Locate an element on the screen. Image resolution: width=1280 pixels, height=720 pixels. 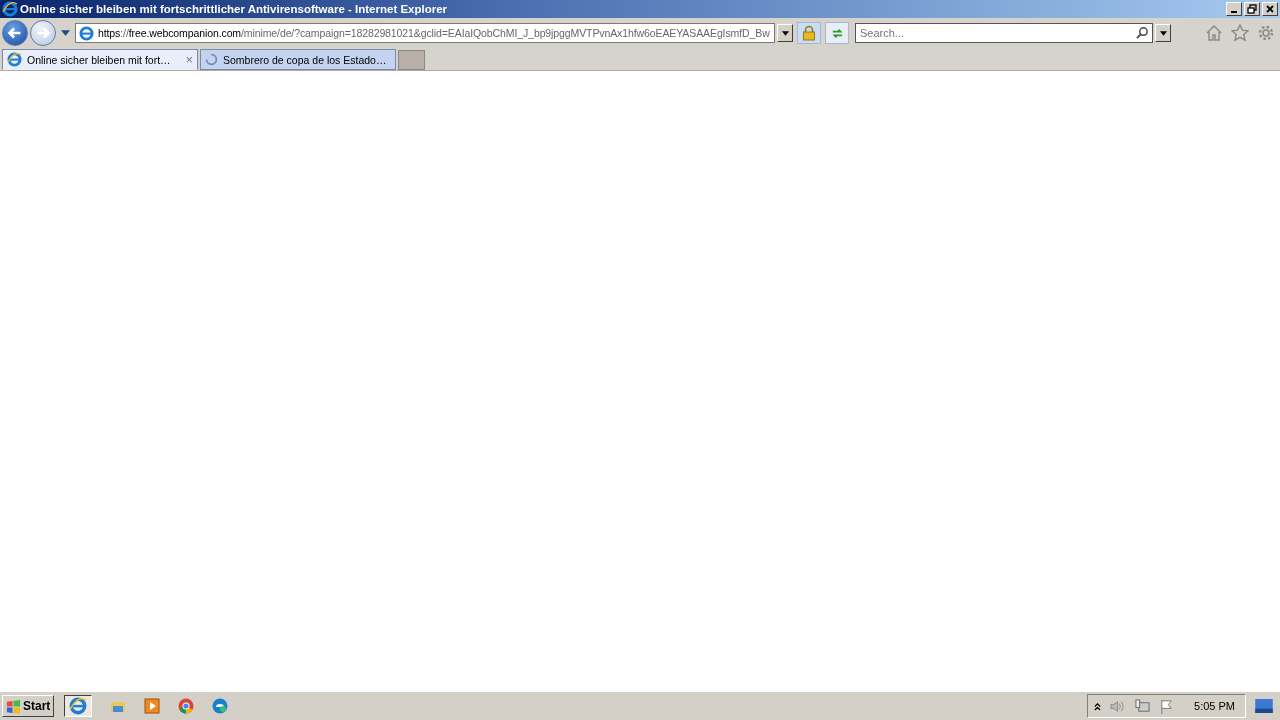
star-icon is located at coordinates (1240, 33).